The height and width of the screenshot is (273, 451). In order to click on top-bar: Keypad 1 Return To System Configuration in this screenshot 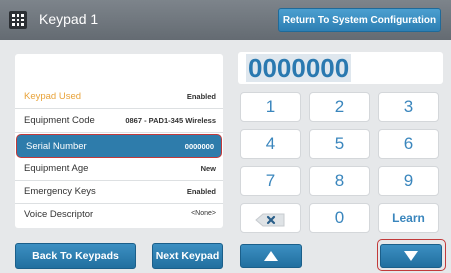, I will do `click(225, 20)`.